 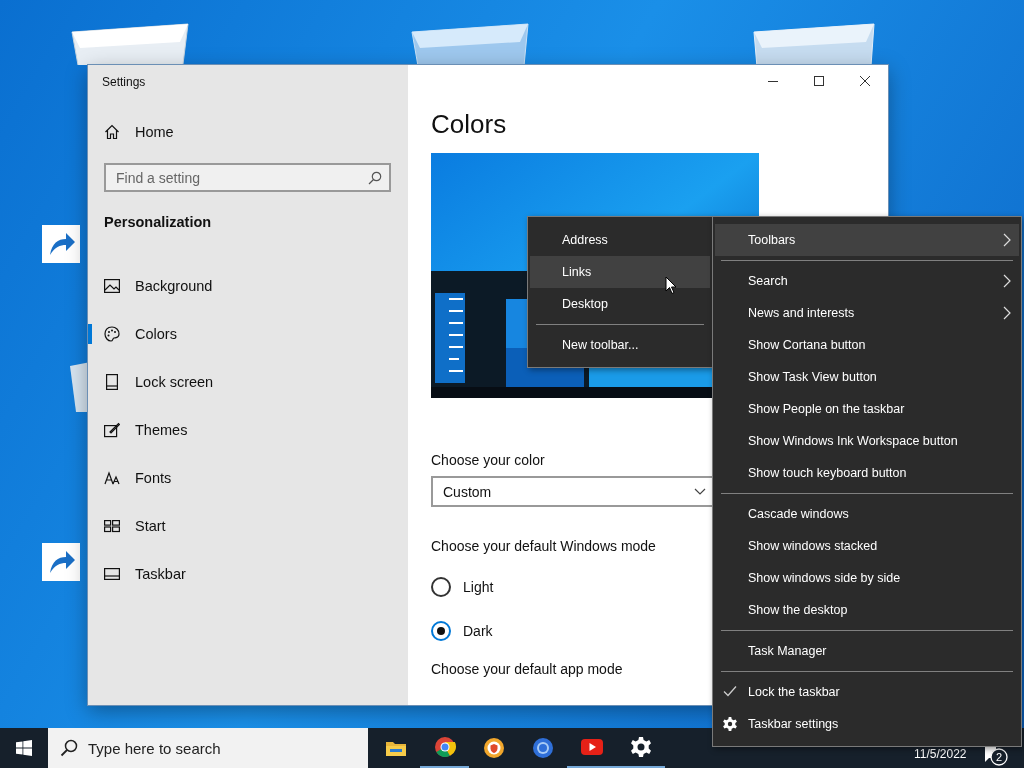 I want to click on shield-icon, so click(x=493, y=748).